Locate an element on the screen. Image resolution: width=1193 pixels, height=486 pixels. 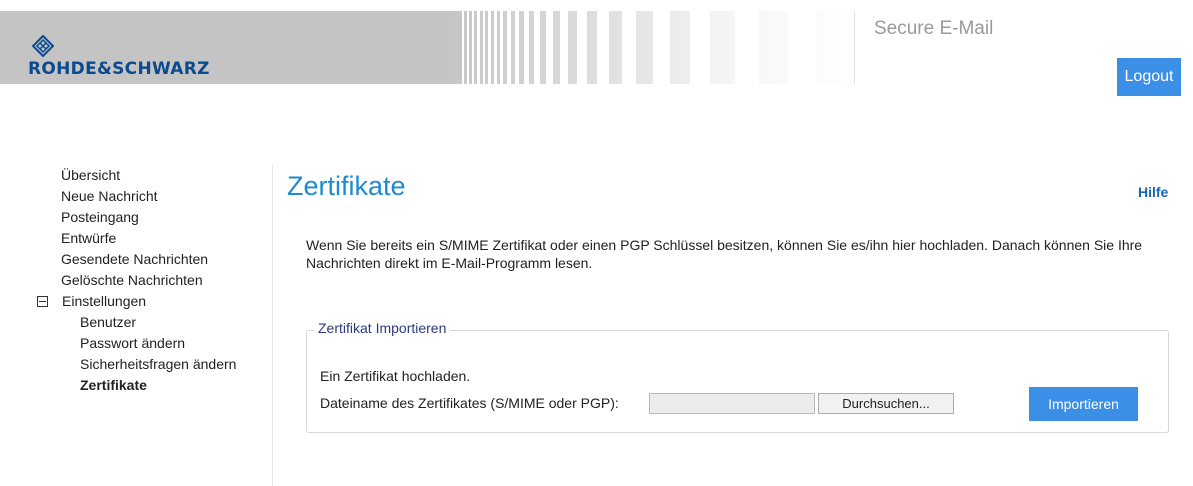
sidebar-divider is located at coordinates (272, 325).